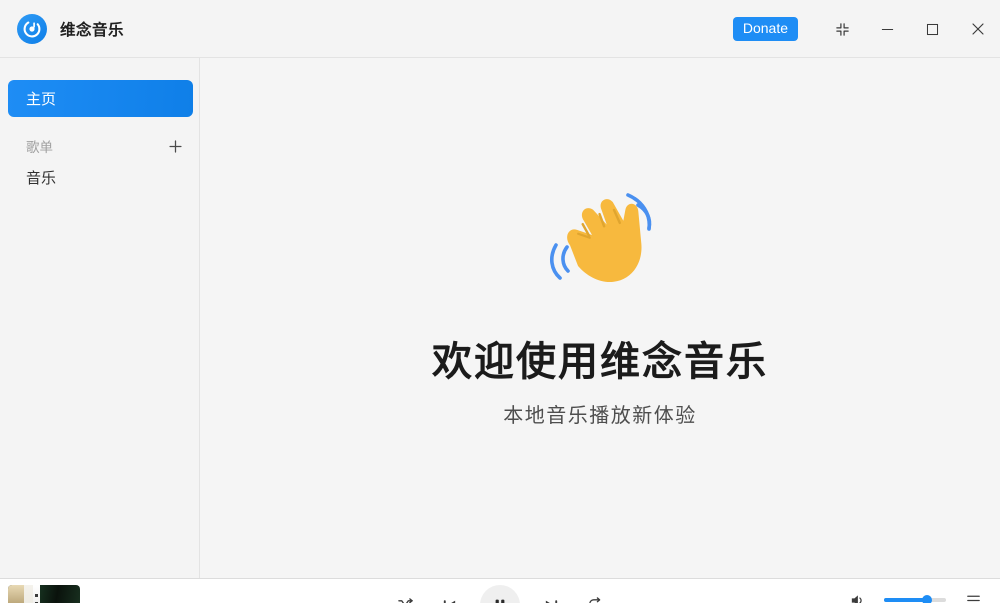  Describe the element at coordinates (977, 29) in the screenshot. I see `close-icon` at that location.